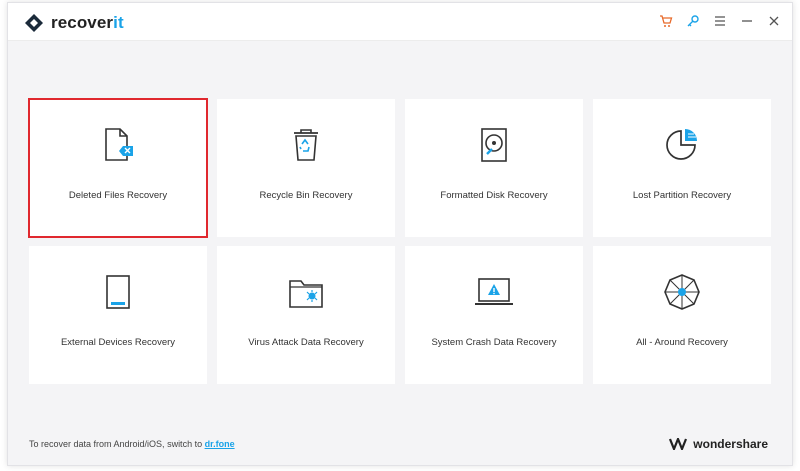 Image resolution: width=800 pixels, height=471 pixels. Describe the element at coordinates (682, 145) in the screenshot. I see `partition-icon` at that location.